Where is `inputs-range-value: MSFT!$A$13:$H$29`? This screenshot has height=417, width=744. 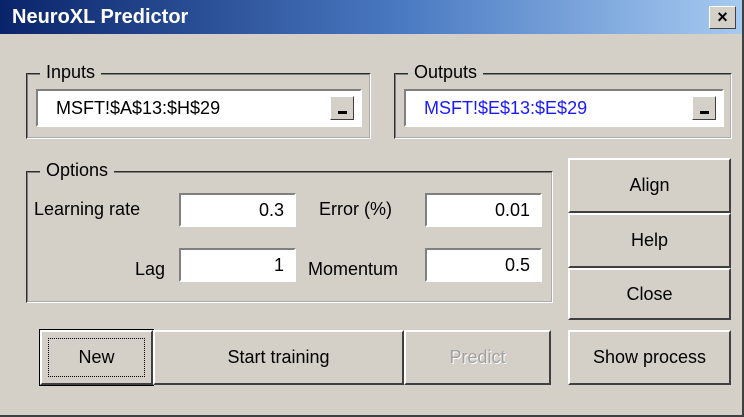
inputs-range-value: MSFT!$A$13:$H$29 is located at coordinates (138, 108).